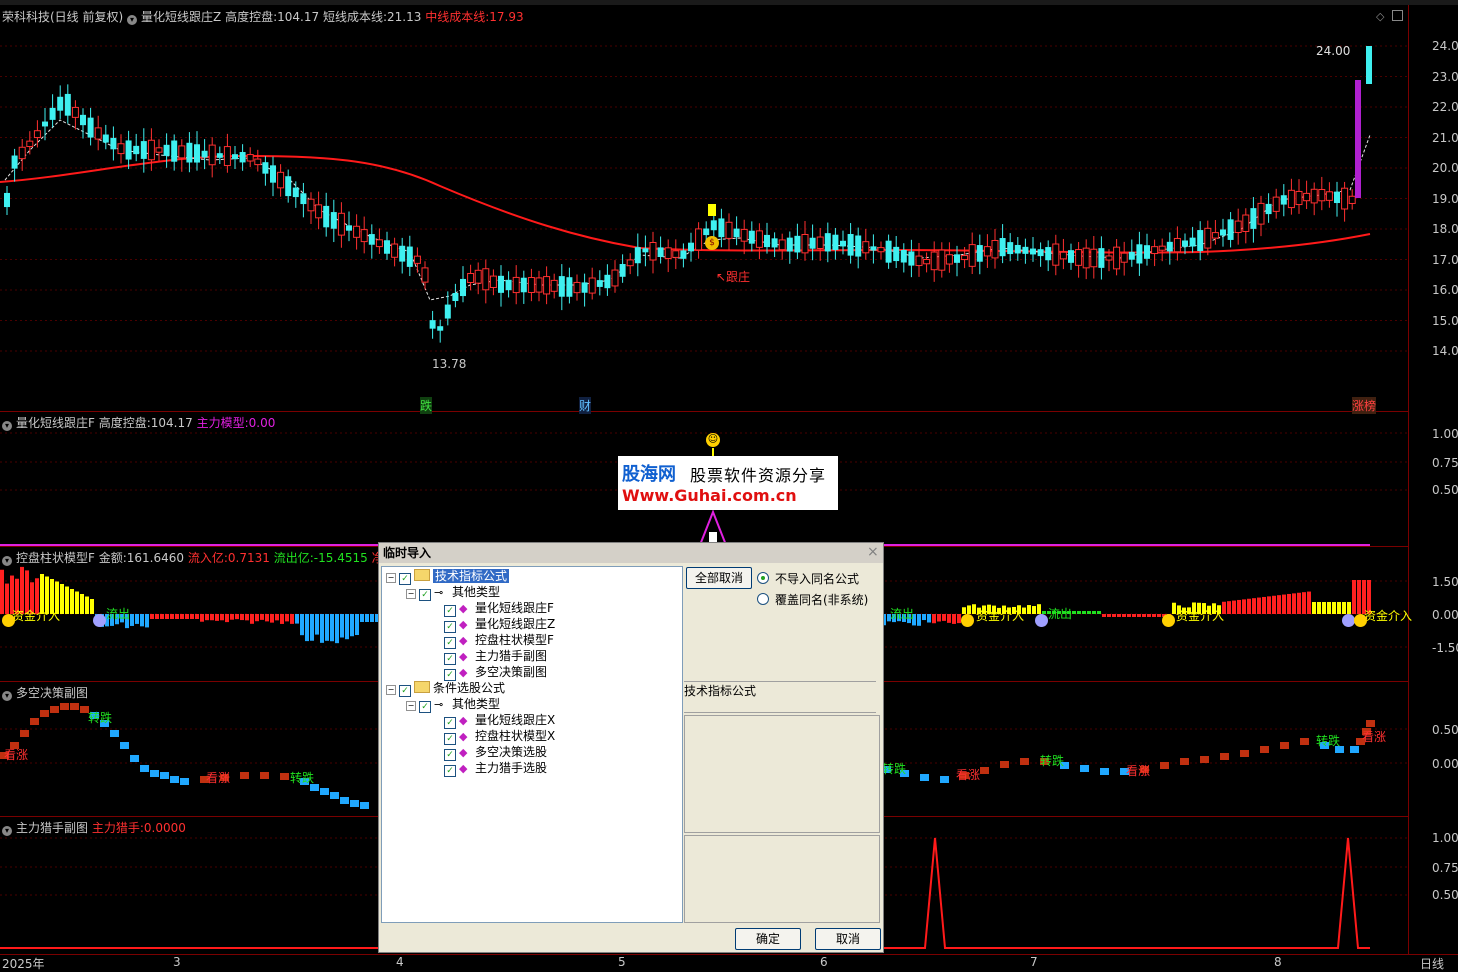  I want to click on watermark-slogan: 股票软件资源分享, so click(758, 475).